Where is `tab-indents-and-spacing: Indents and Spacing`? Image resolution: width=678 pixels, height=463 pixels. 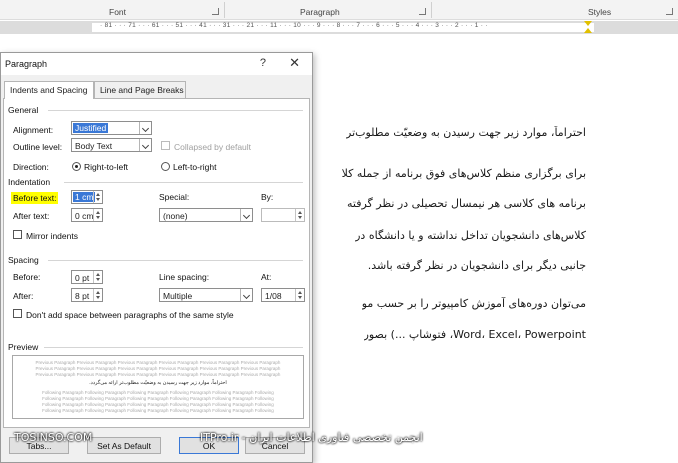
tab-indents-and-spacing: Indents and Spacing is located at coordinates (49, 90).